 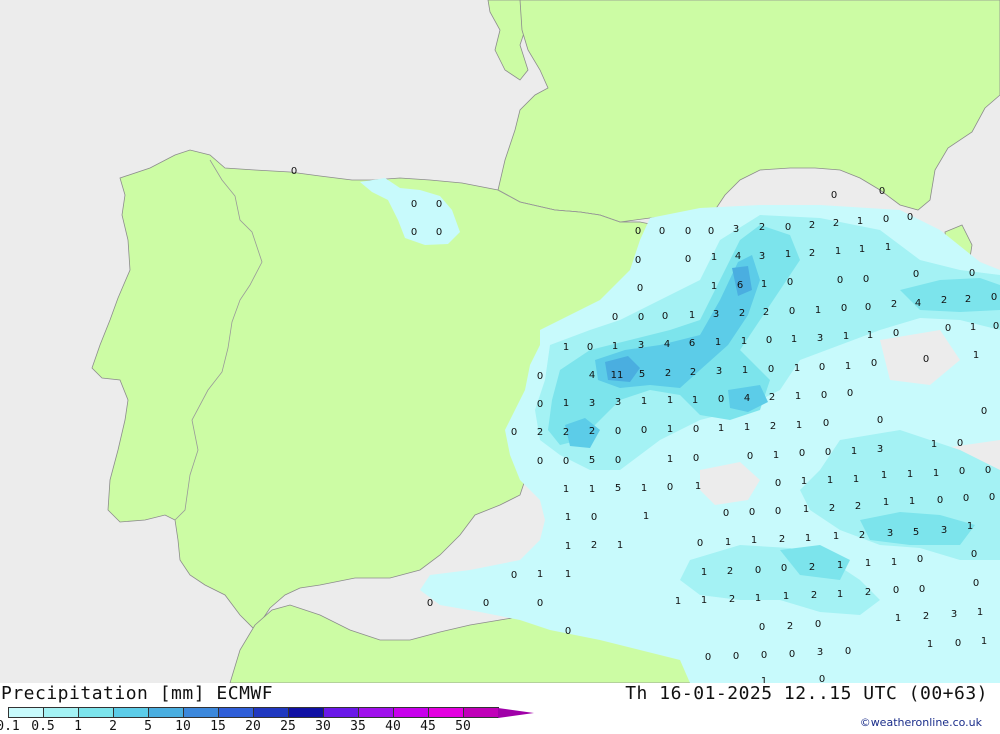 What do you see at coordinates (253, 726) in the screenshot?
I see `legend-tick-label: 20` at bounding box center [253, 726].